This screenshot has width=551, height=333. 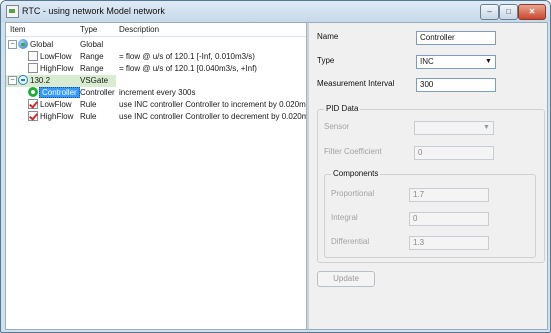 I want to click on type-label: Type, so click(x=326, y=60).